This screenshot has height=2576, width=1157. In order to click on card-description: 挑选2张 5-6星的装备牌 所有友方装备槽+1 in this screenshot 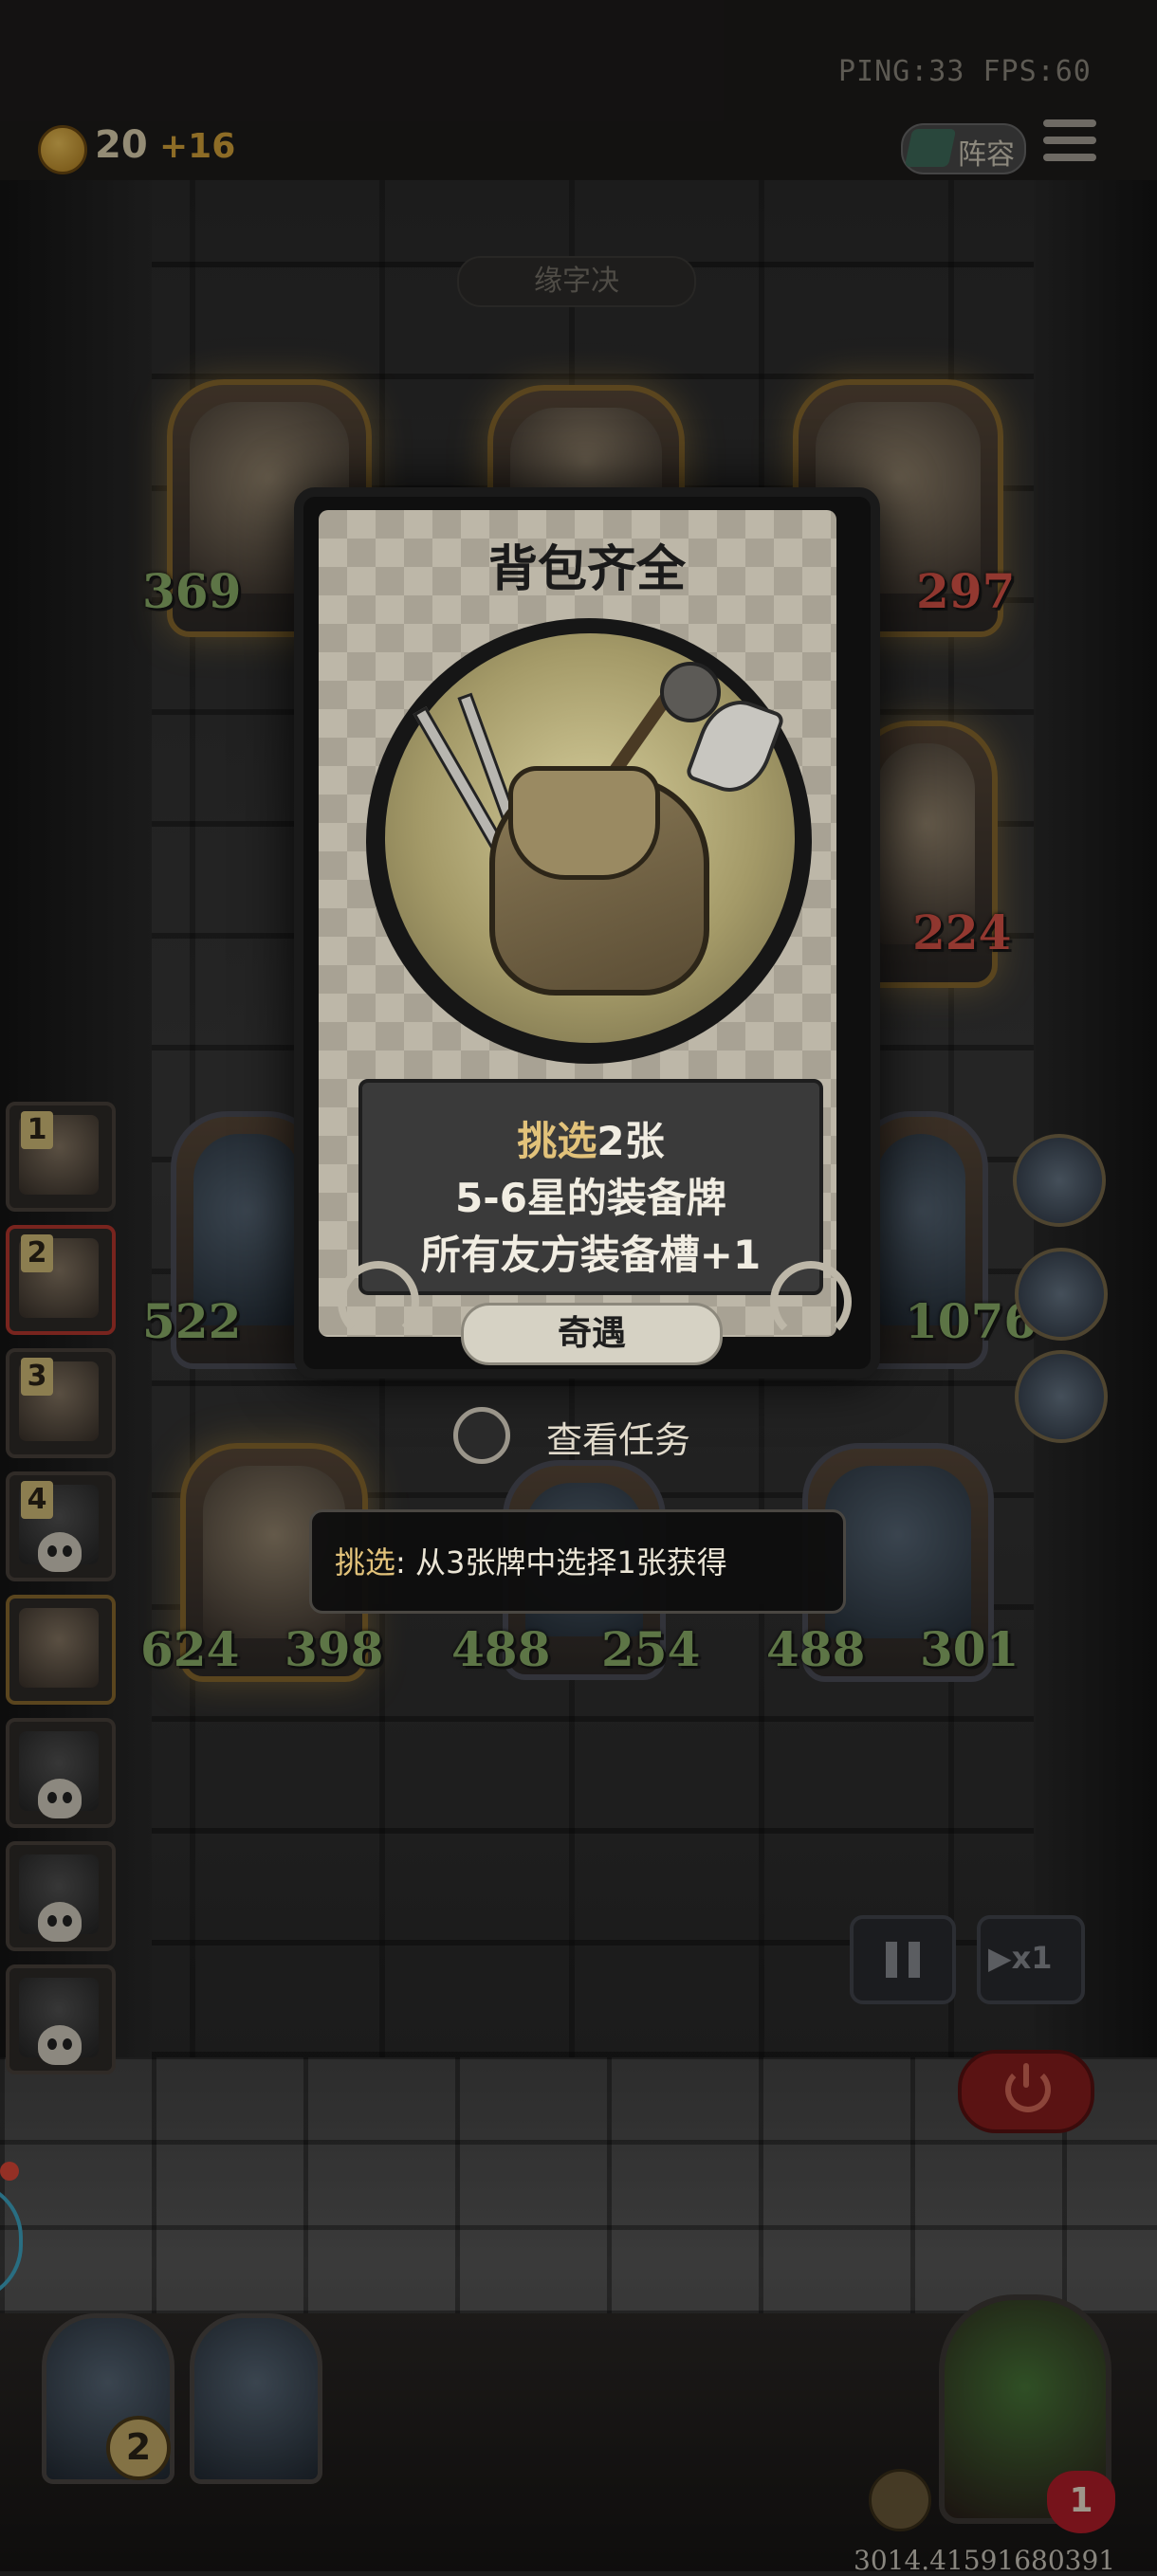, I will do `click(590, 1187)`.